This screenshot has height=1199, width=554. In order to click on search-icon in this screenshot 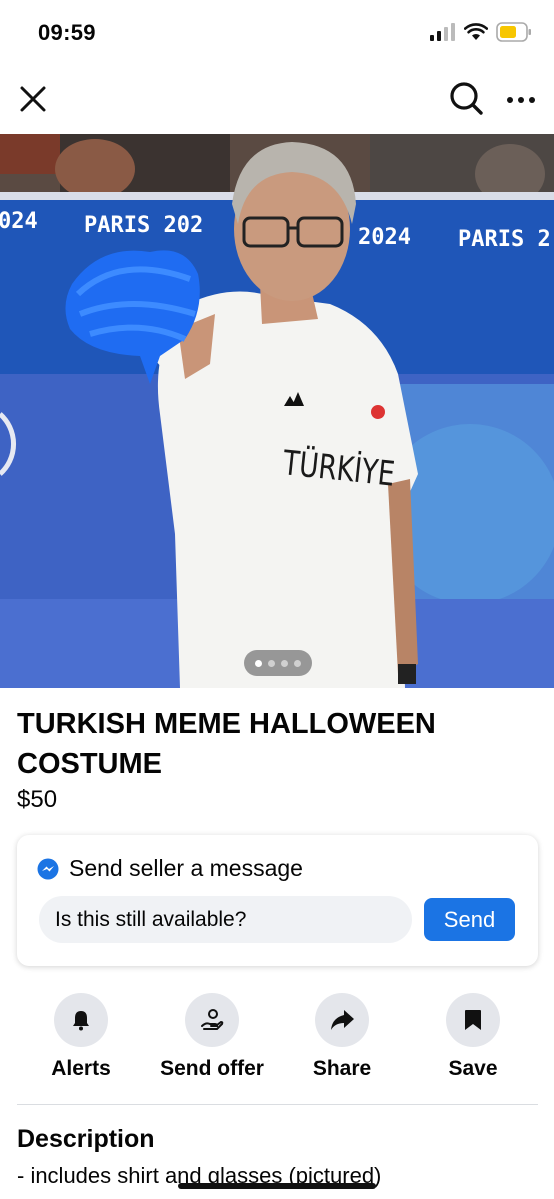, I will do `click(466, 98)`.